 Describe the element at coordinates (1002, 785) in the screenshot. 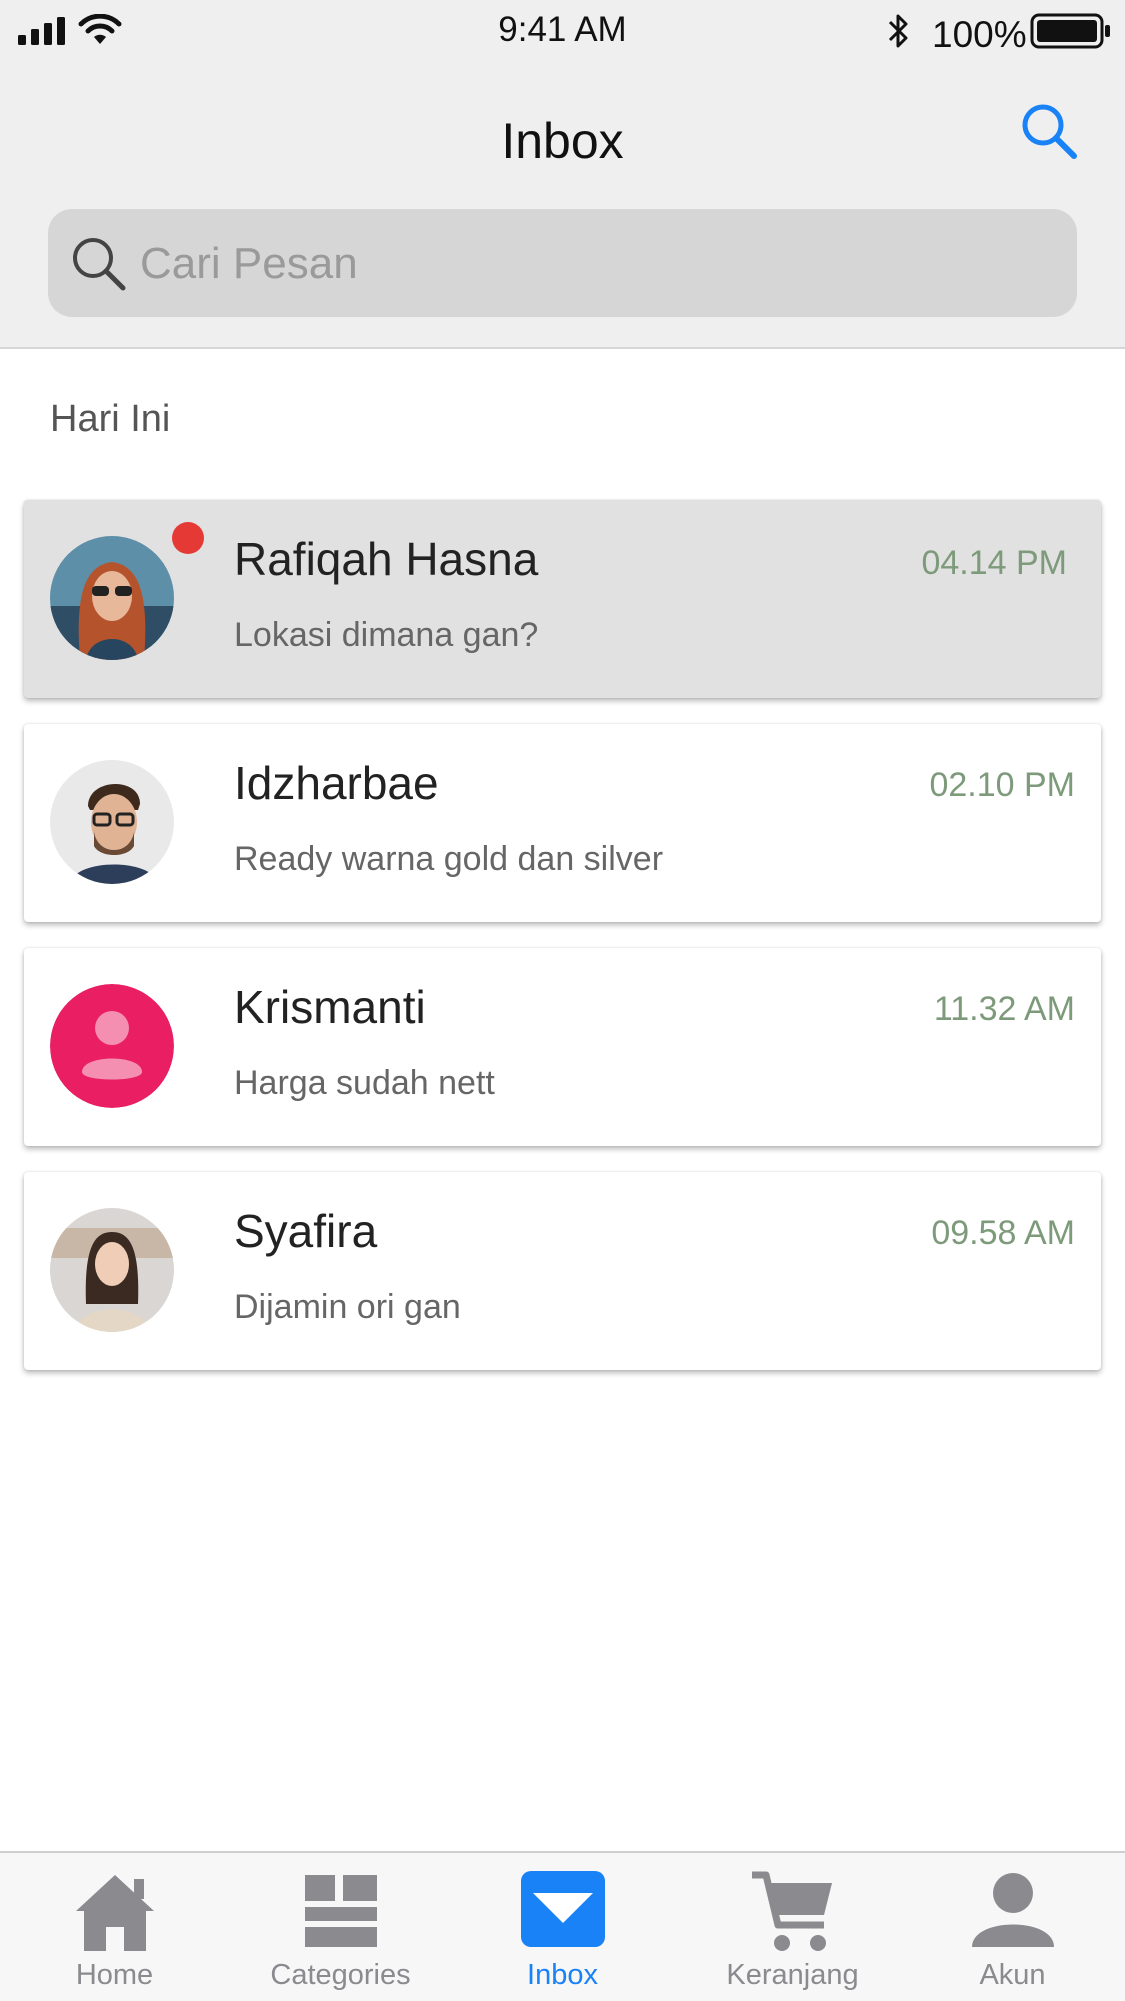

I see `message-time: 02.10 PM` at that location.